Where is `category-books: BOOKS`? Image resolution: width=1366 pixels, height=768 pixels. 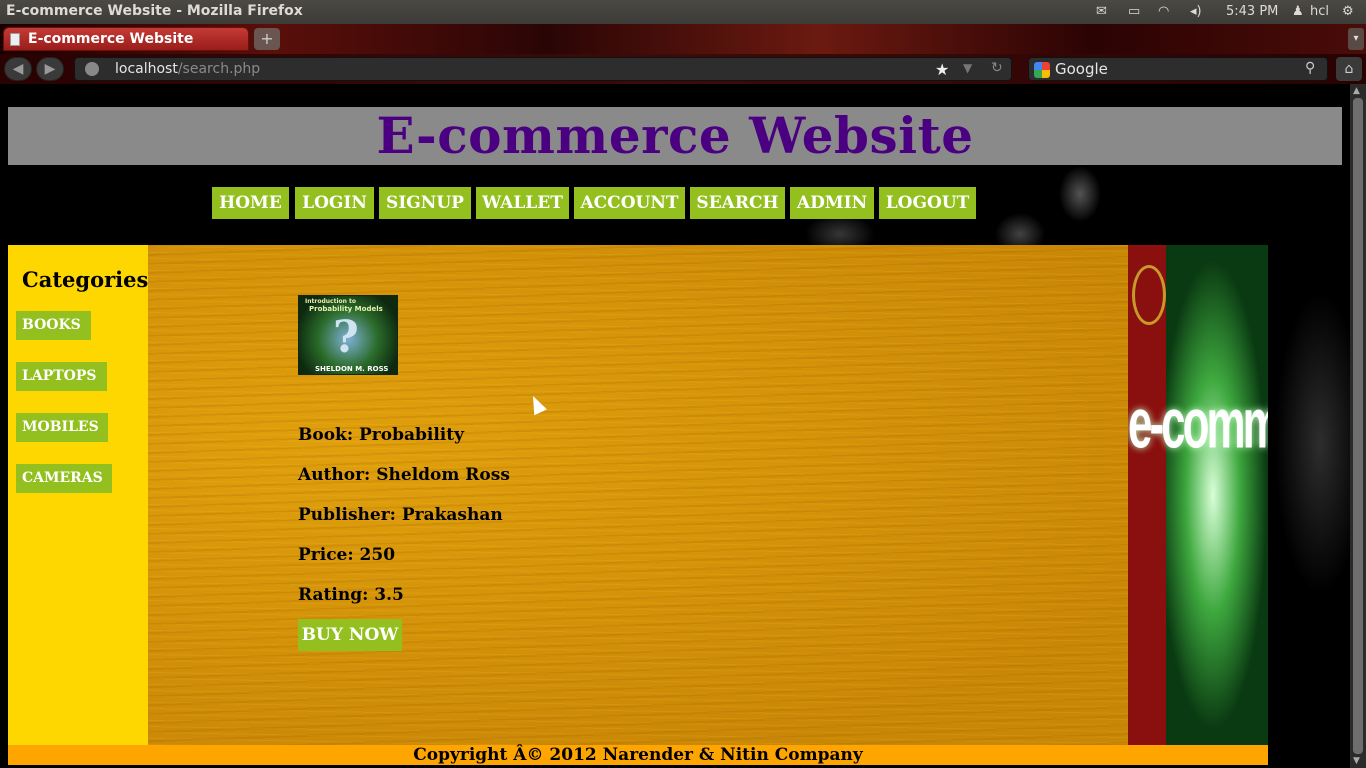 category-books: BOOKS is located at coordinates (53, 325).